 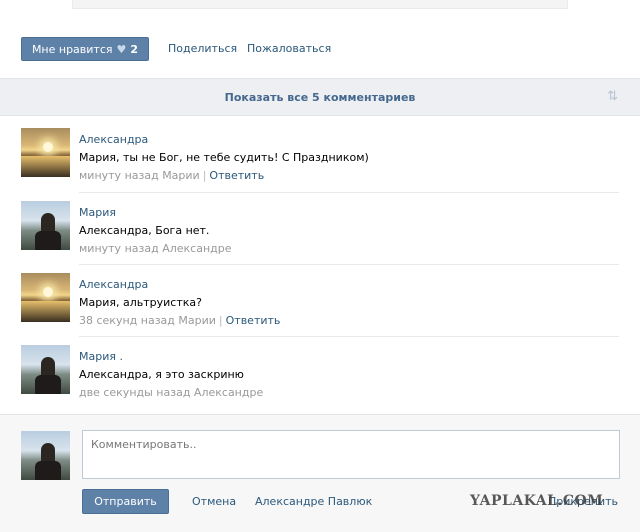 I want to click on comment-text: Александра, я это заскриню, so click(x=161, y=374).